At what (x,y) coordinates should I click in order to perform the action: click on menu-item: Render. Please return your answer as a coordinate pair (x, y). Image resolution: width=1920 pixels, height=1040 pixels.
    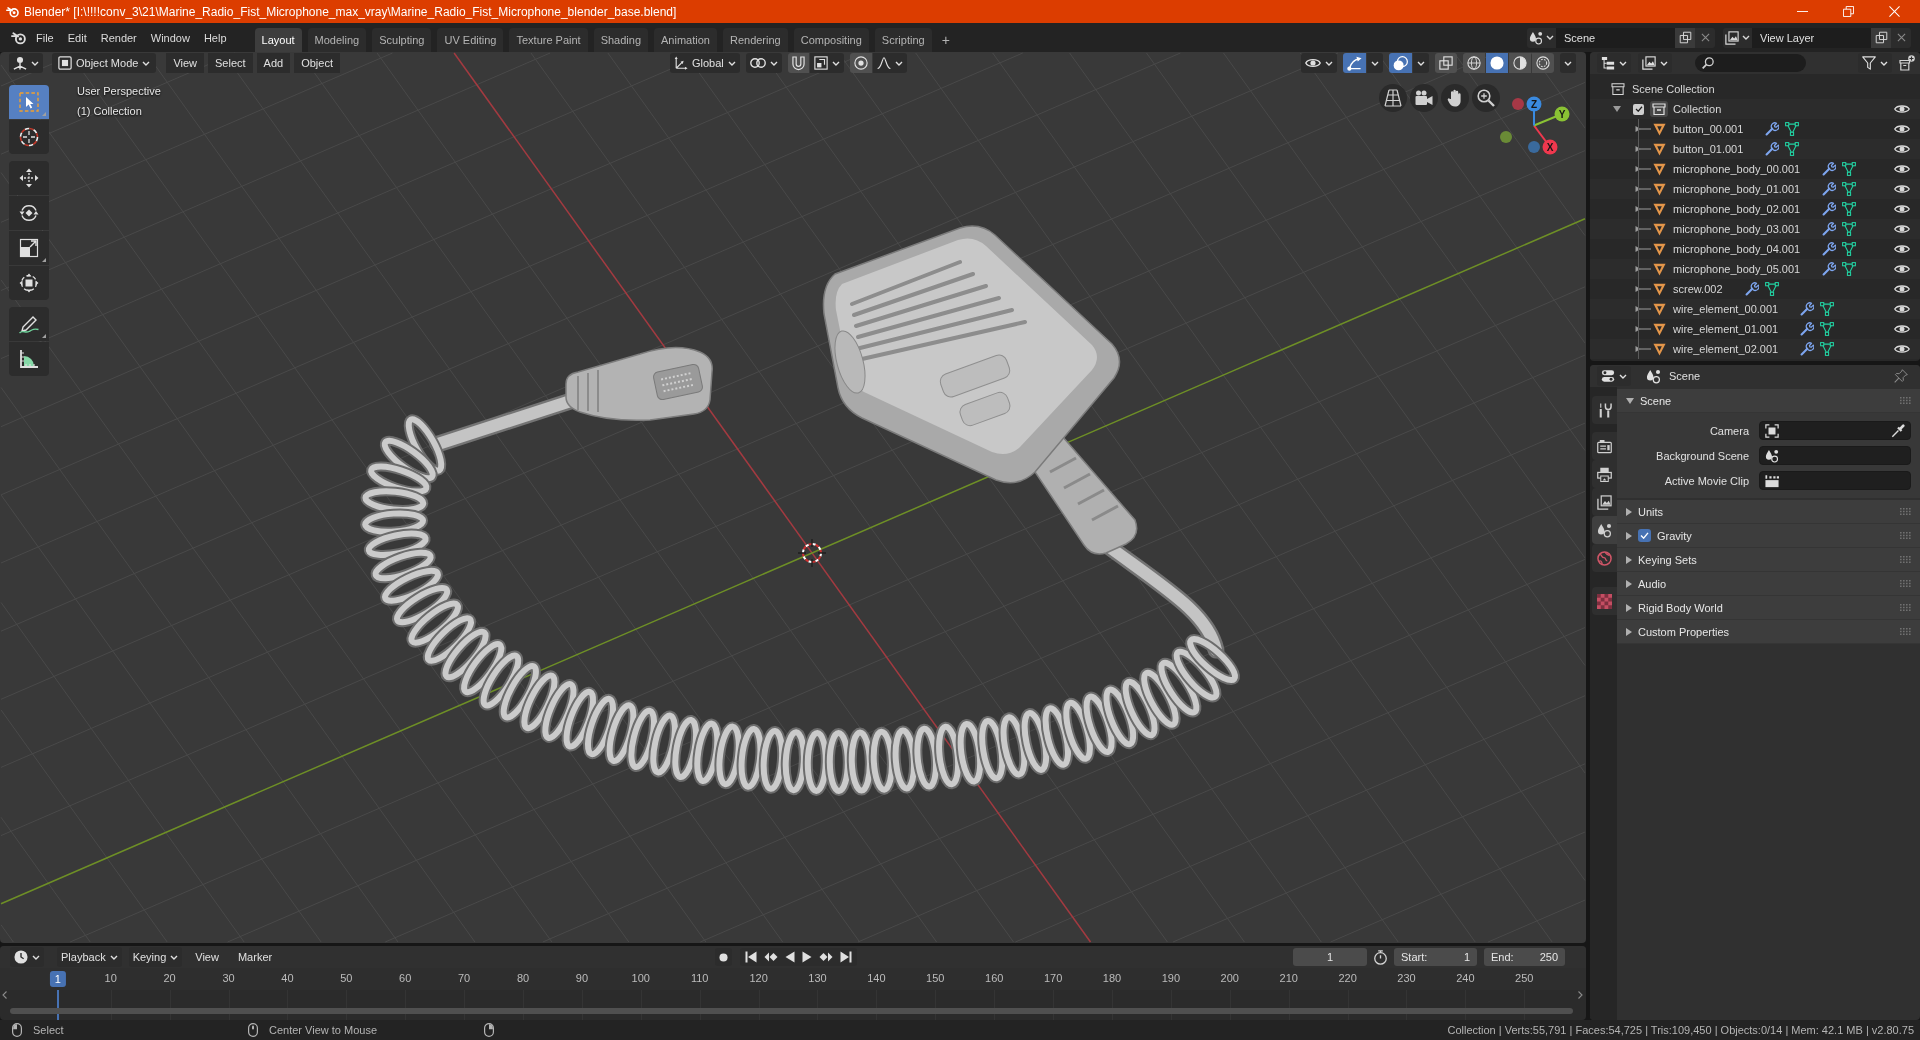
    Looking at the image, I should click on (118, 37).